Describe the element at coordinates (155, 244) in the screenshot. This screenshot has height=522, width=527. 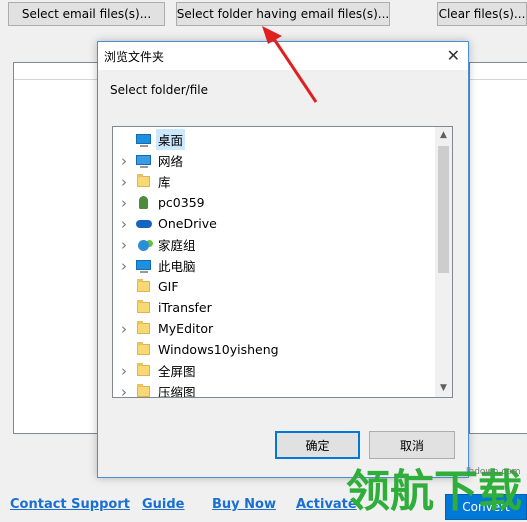
I see `tree-item: › 家庭组` at that location.